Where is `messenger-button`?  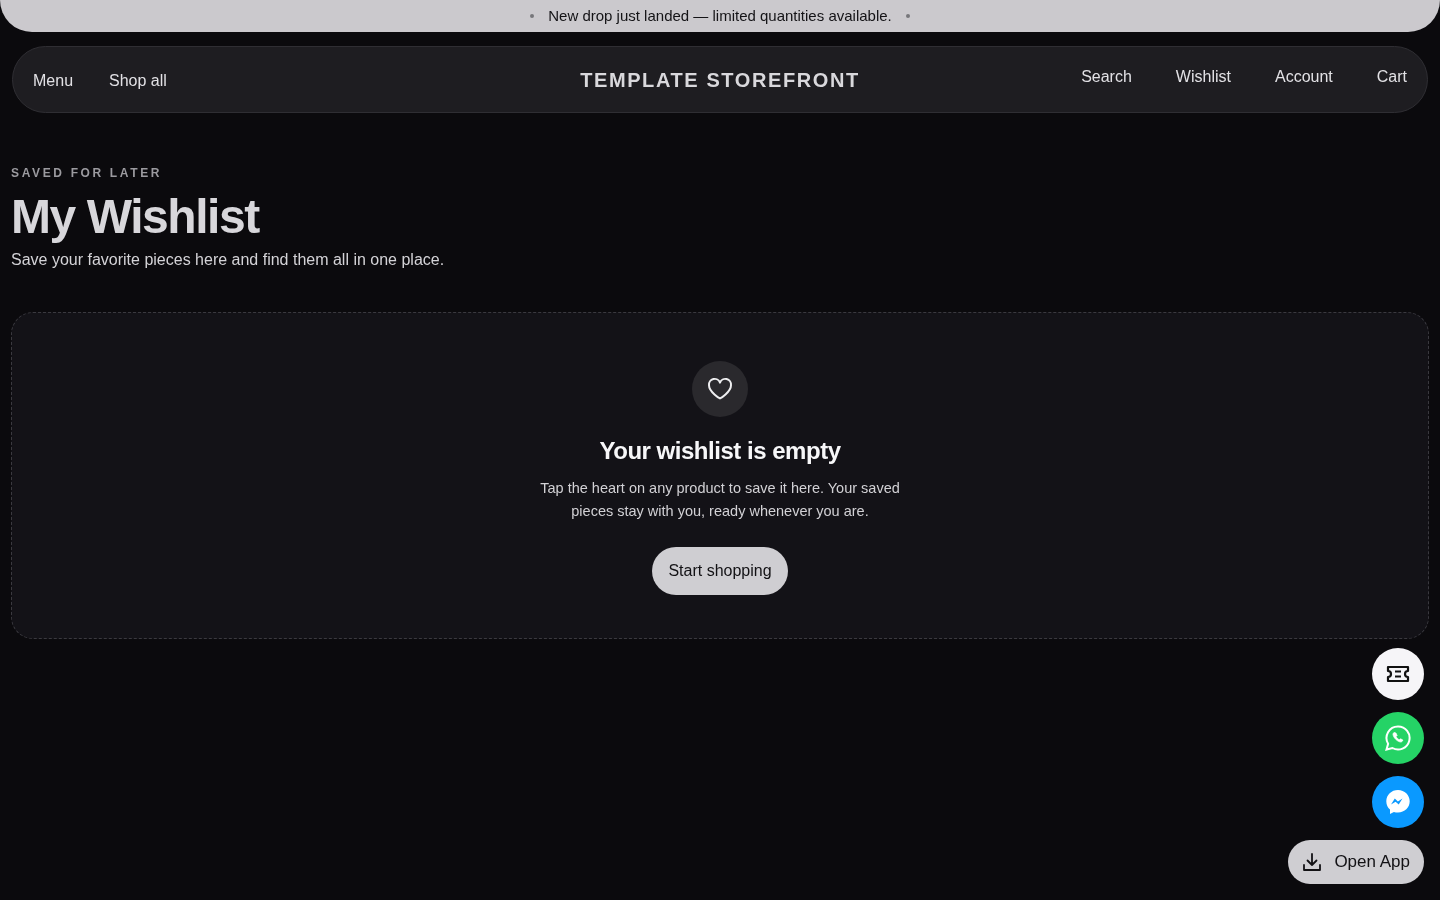 messenger-button is located at coordinates (1398, 802).